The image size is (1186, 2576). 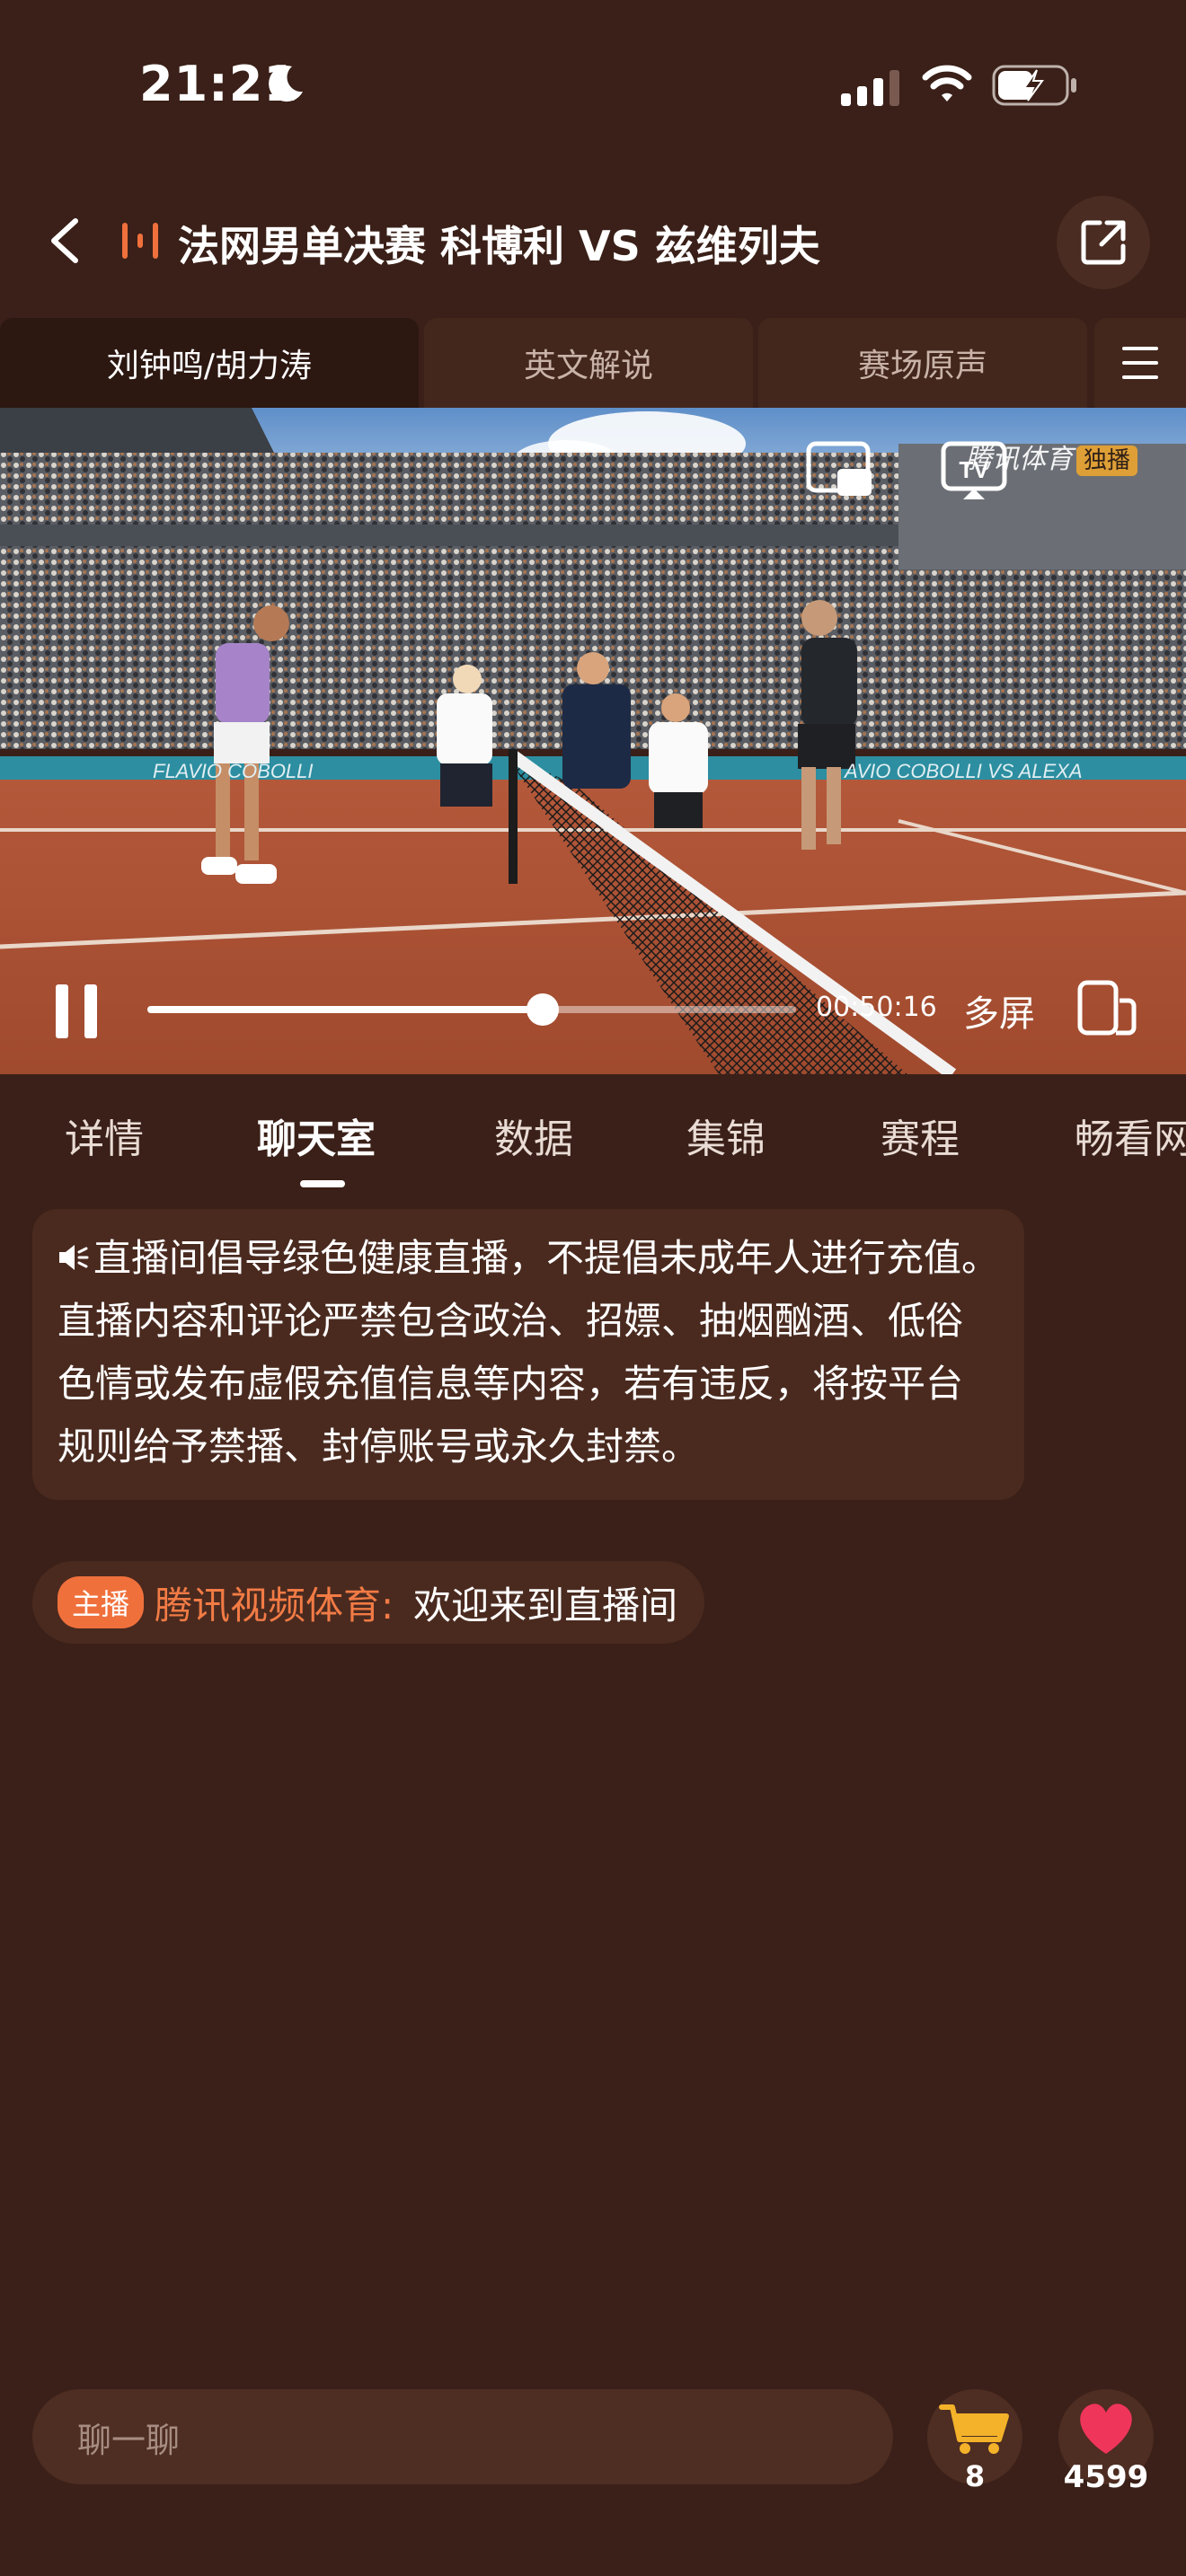 What do you see at coordinates (74, 1257) in the screenshot?
I see `speaker-icon` at bounding box center [74, 1257].